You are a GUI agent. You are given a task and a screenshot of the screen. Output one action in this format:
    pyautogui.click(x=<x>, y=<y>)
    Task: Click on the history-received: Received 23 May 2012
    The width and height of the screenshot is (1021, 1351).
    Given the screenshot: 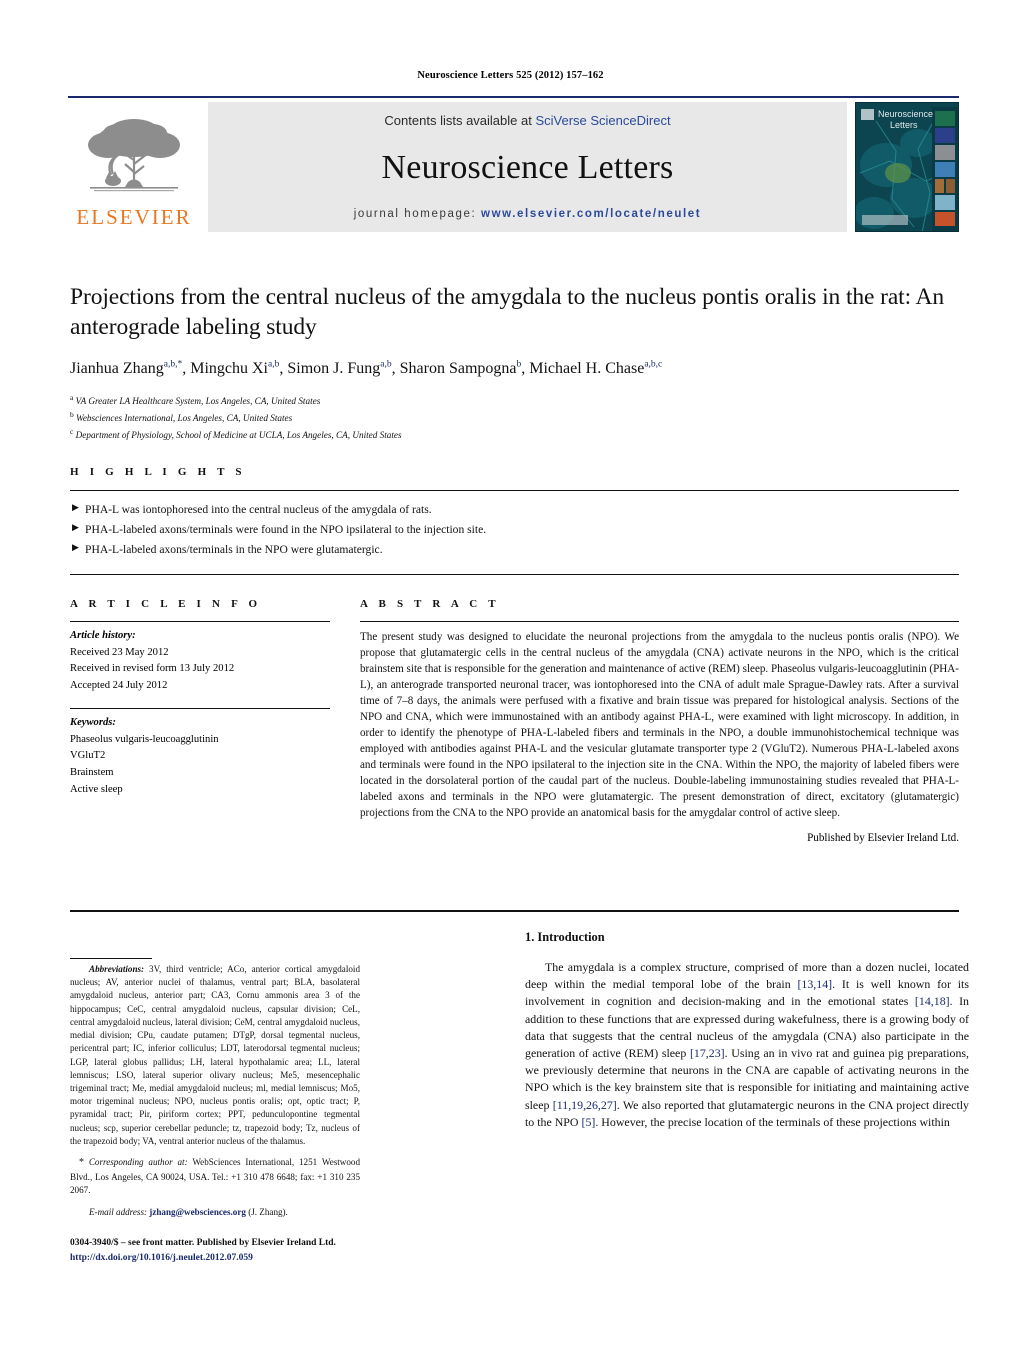 What is the action you would take?
    pyautogui.click(x=119, y=652)
    